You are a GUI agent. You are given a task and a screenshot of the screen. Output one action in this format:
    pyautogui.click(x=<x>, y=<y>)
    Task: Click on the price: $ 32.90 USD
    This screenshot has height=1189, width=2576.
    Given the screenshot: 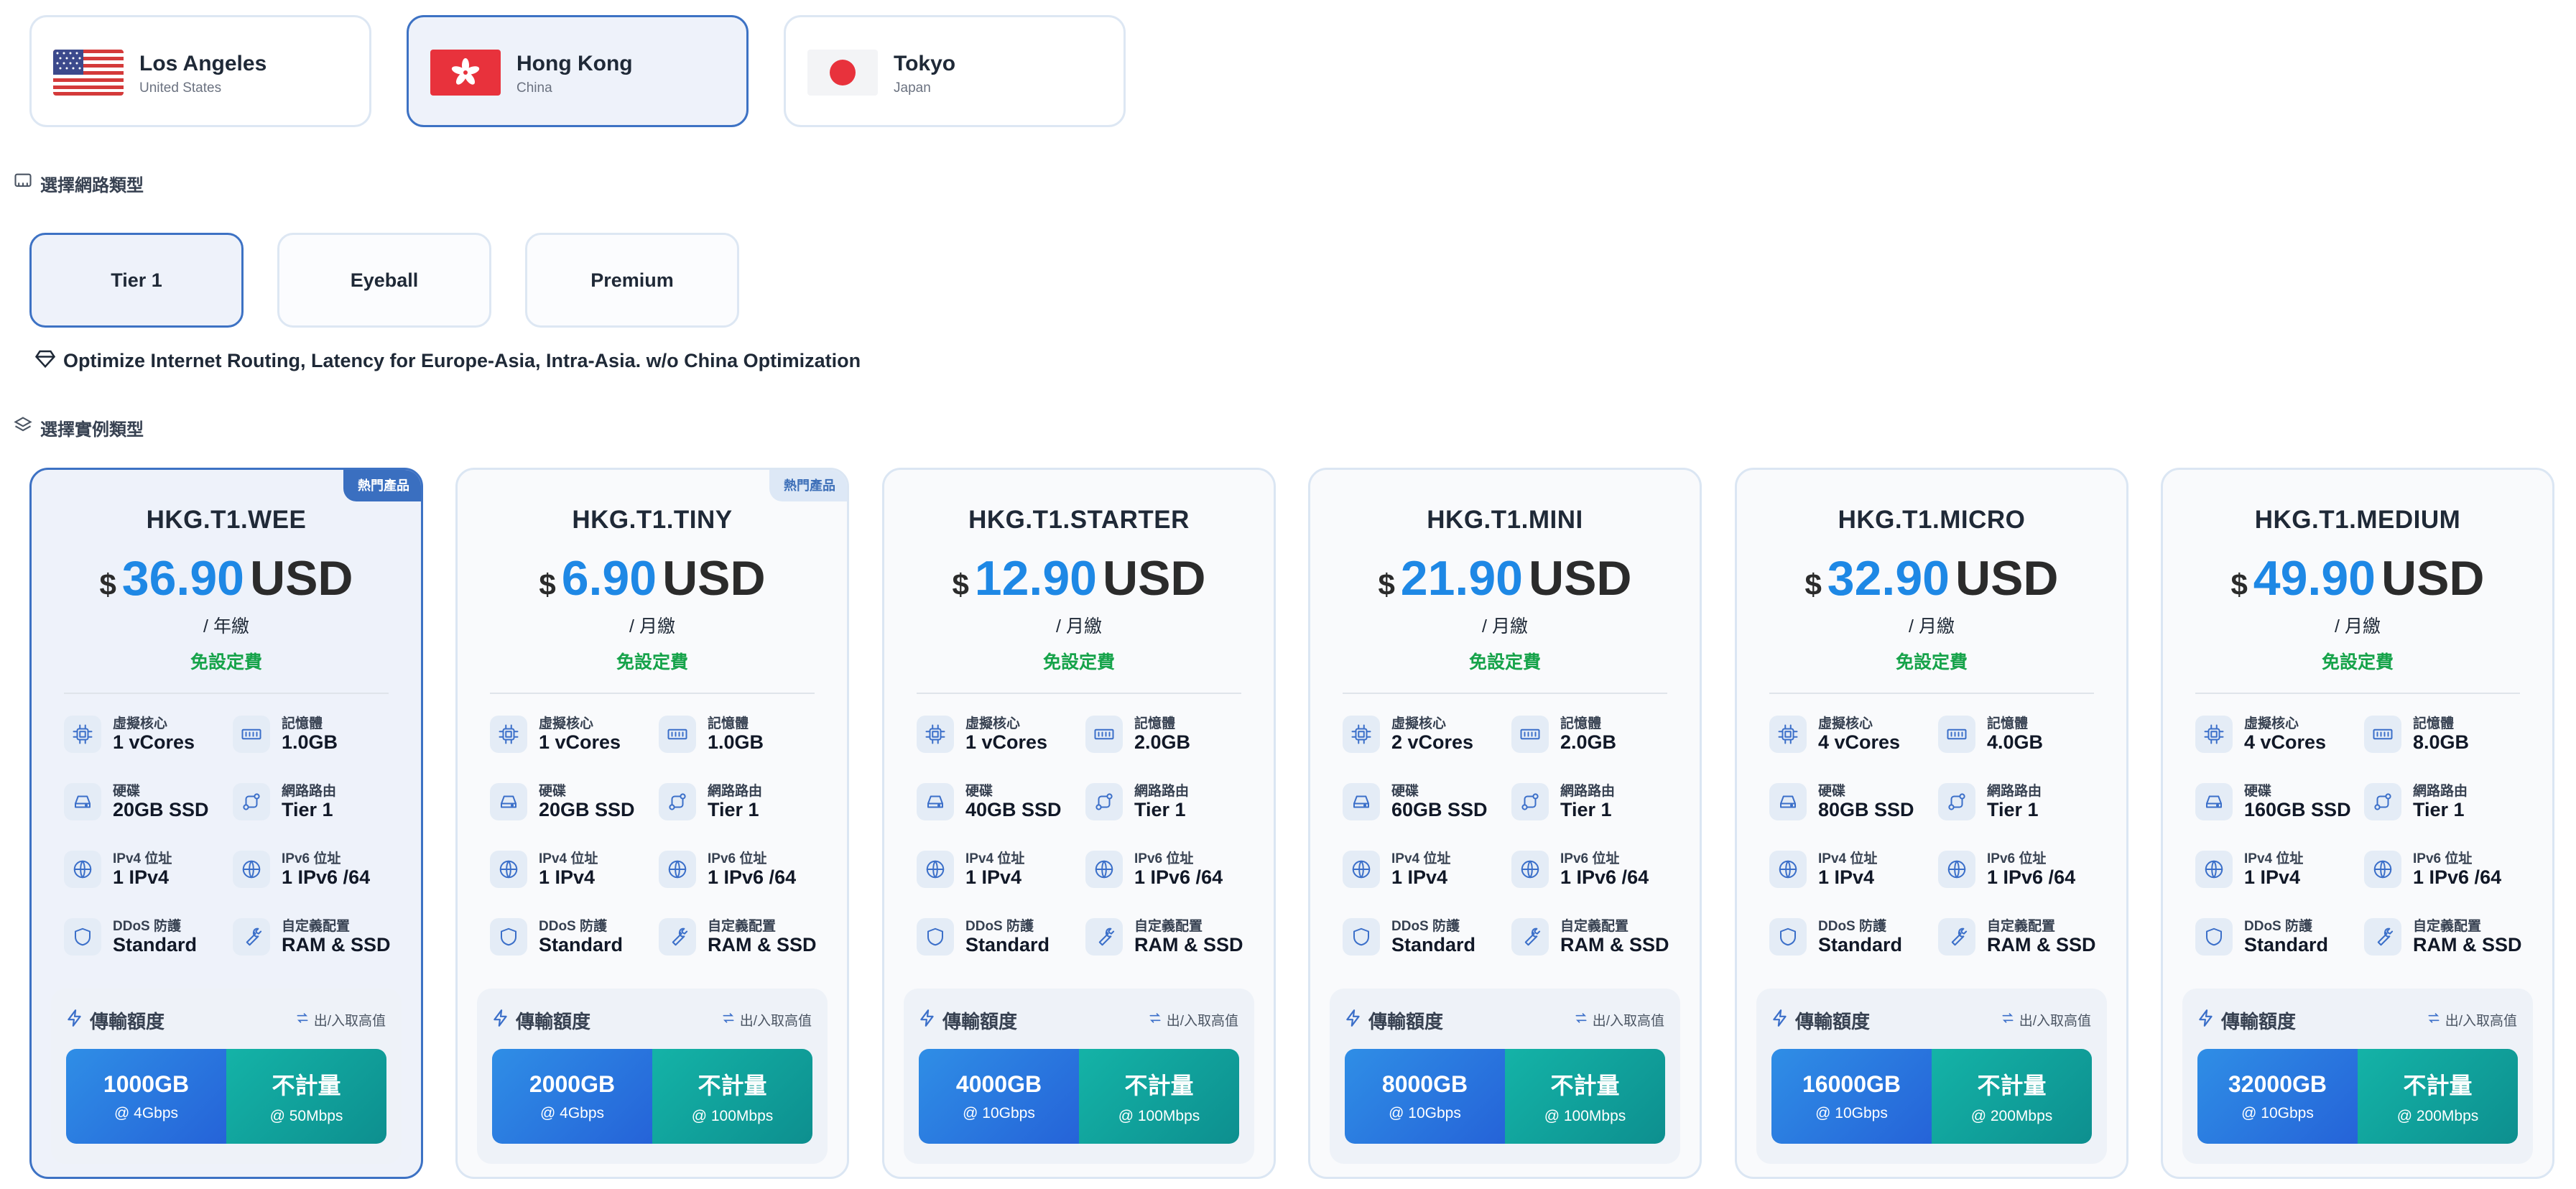 What is the action you would take?
    pyautogui.click(x=1931, y=578)
    